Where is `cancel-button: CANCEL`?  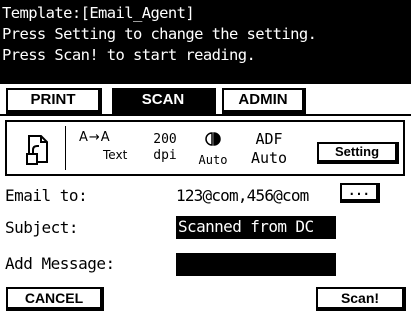
cancel-button: CANCEL is located at coordinates (55, 299).